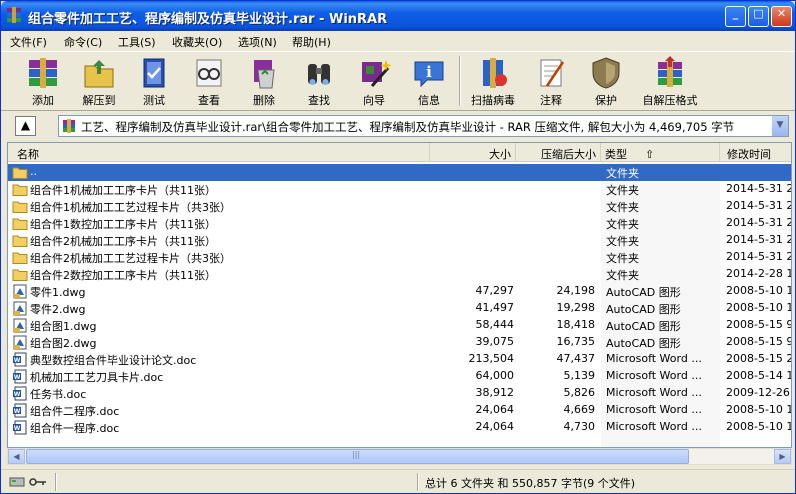 Image resolution: width=796 pixels, height=494 pixels. I want to click on comment-button: 注释, so click(551, 82).